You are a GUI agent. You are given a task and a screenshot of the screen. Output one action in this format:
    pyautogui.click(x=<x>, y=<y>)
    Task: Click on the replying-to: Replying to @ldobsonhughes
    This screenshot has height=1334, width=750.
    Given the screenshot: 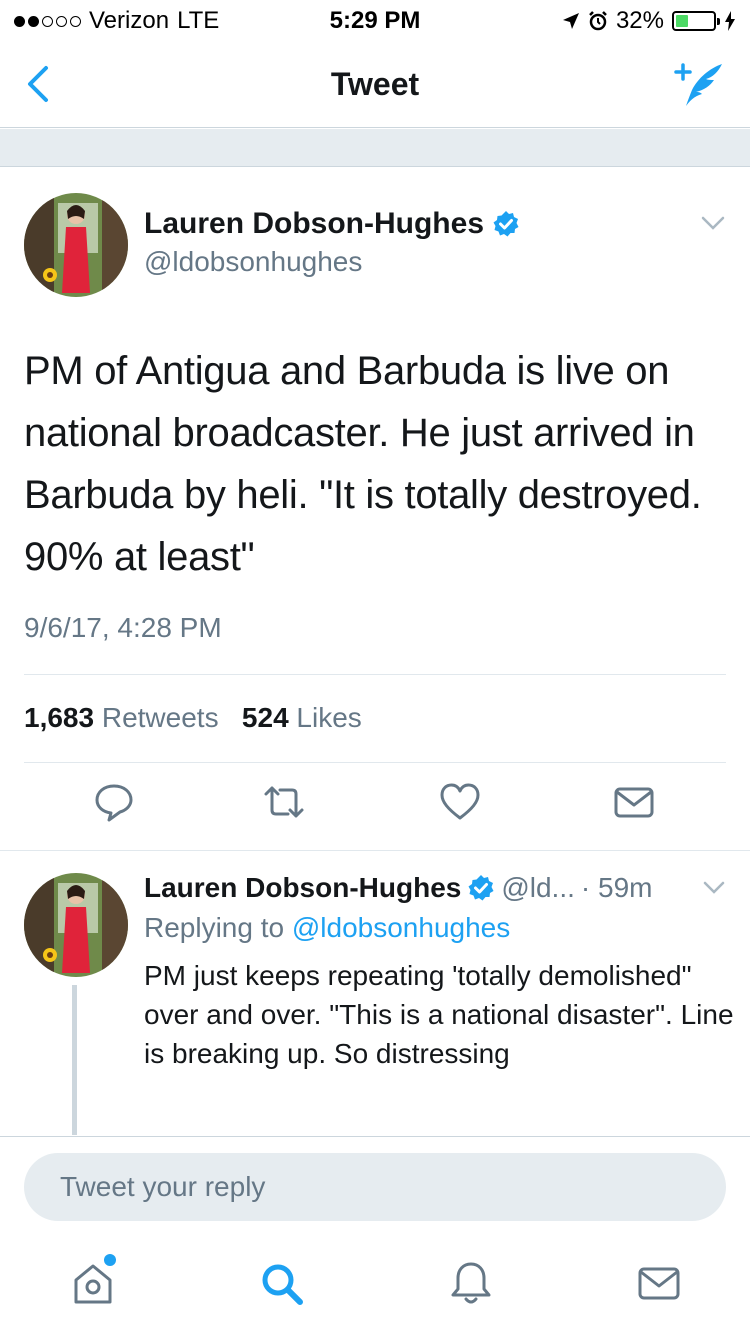 What is the action you would take?
    pyautogui.click(x=327, y=928)
    